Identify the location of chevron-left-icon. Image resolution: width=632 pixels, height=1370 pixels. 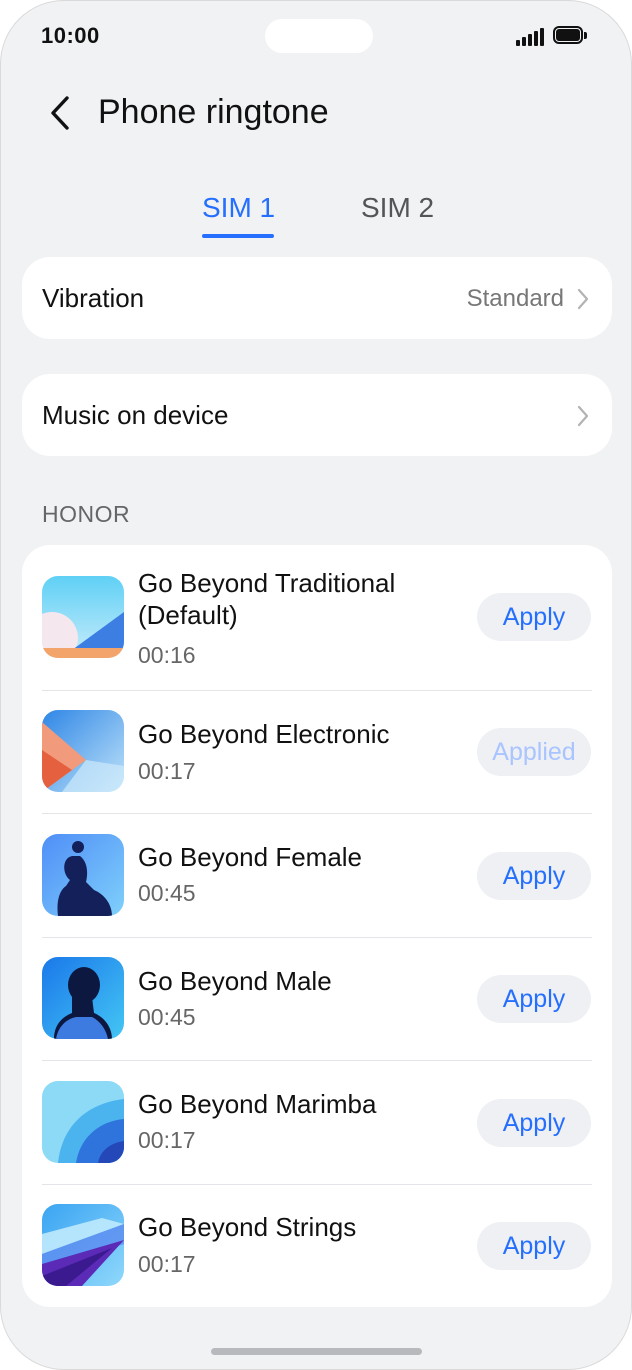
(60, 113).